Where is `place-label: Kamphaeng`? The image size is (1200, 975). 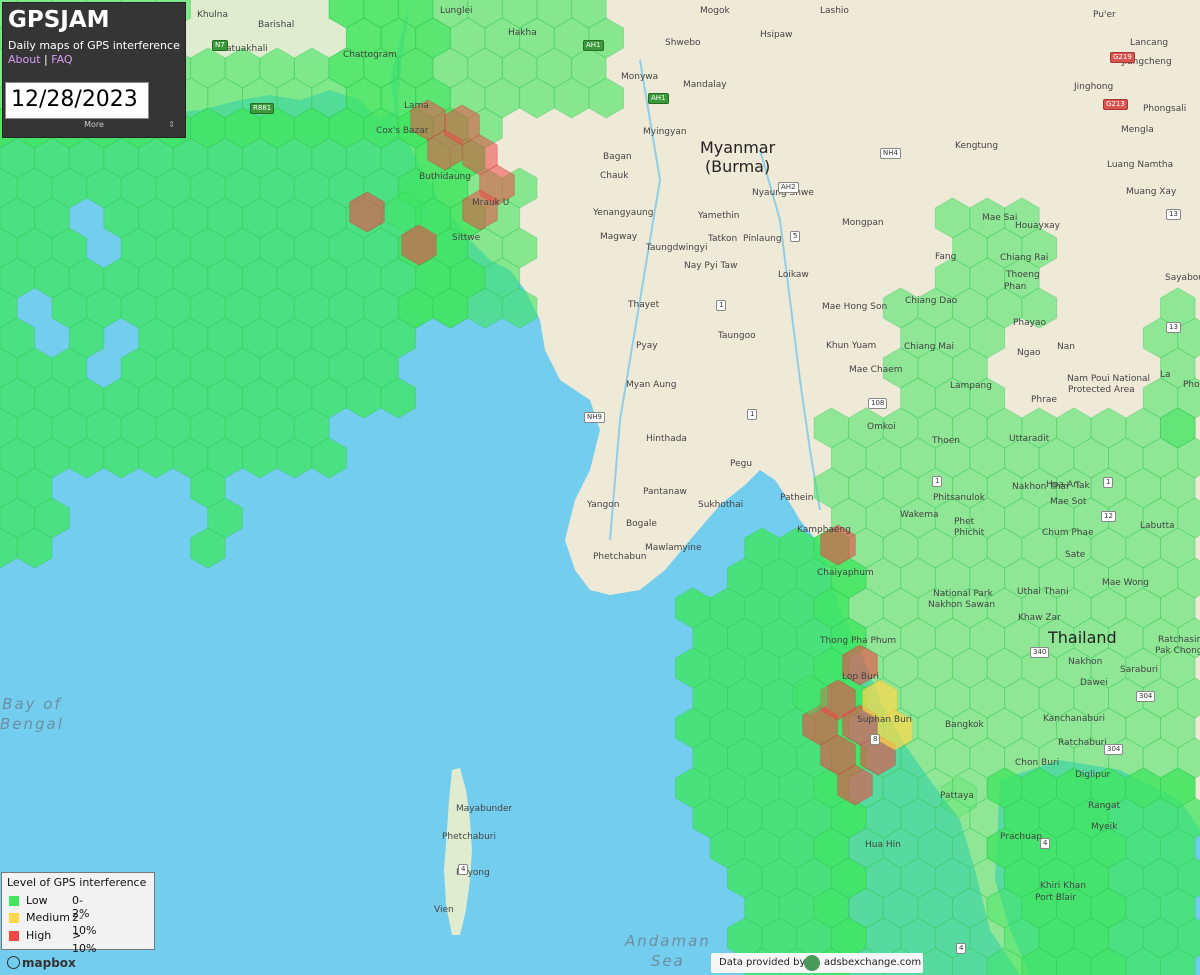
place-label: Kamphaeng is located at coordinates (824, 530).